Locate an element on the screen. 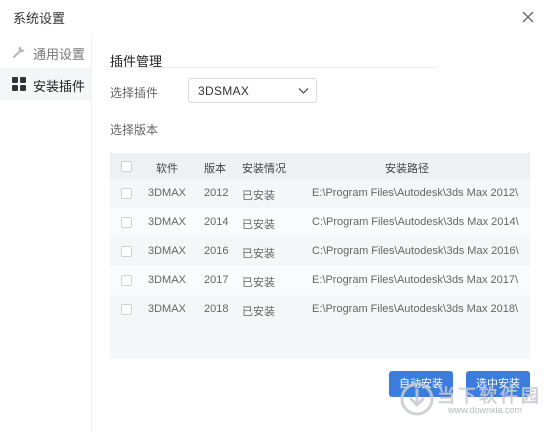 The width and height of the screenshot is (550, 432). version-label: 选择版本 is located at coordinates (134, 130).